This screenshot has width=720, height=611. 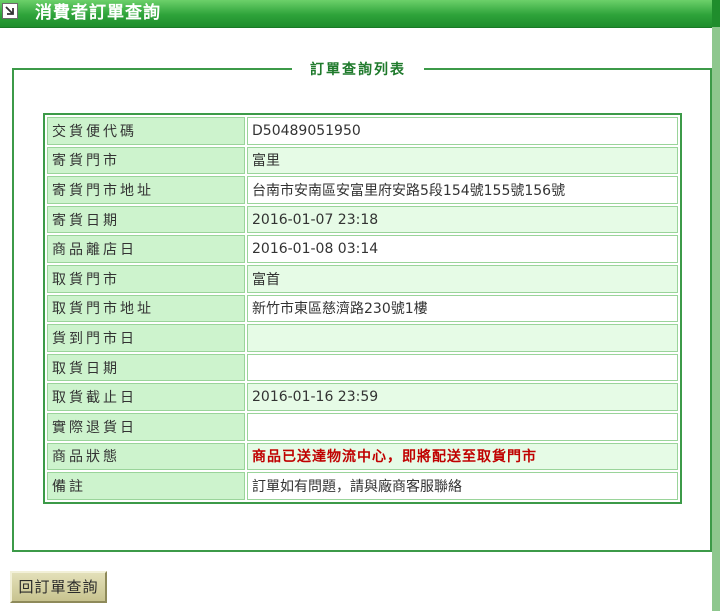 What do you see at coordinates (146, 131) in the screenshot?
I see `row-label: 交貨便代碼` at bounding box center [146, 131].